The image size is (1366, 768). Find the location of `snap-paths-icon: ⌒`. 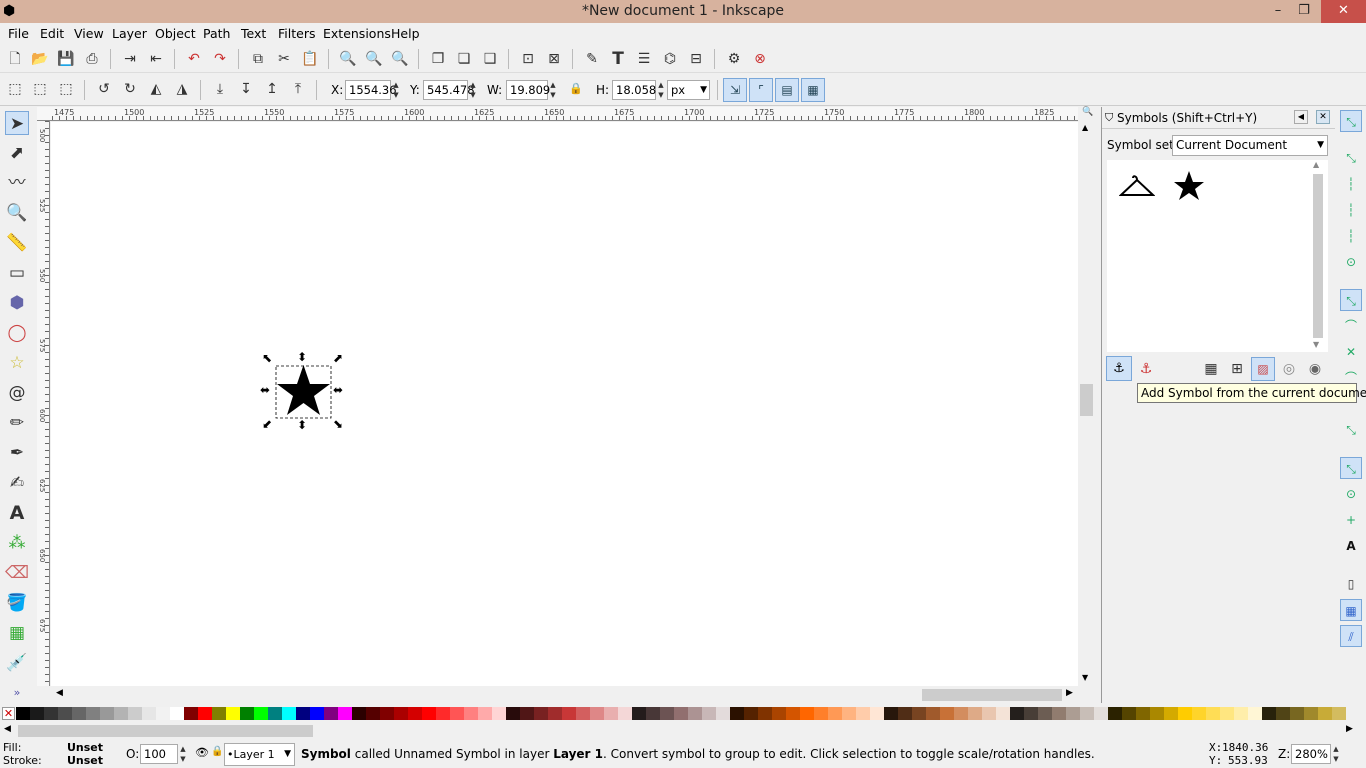

snap-paths-icon: ⌒ is located at coordinates (1351, 326).